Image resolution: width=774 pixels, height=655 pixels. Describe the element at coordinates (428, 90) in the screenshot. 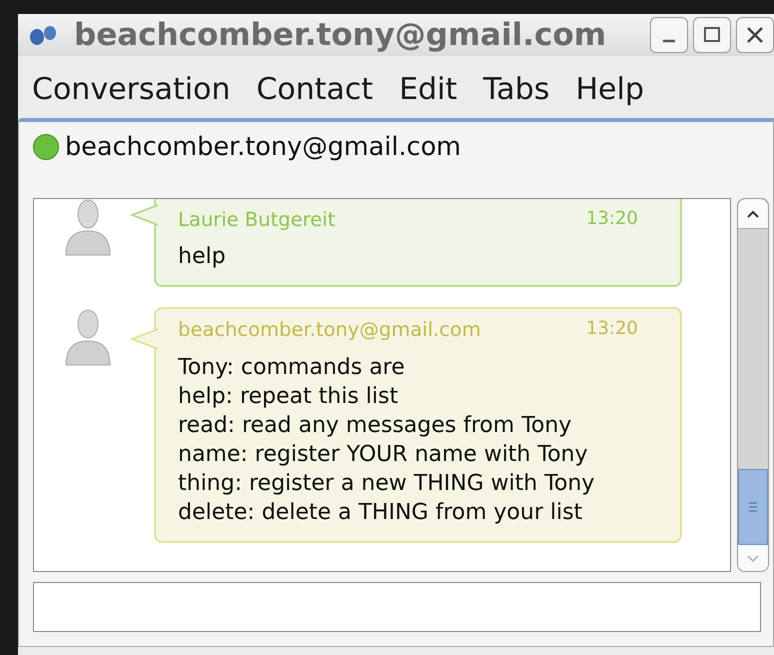

I see `menu-item: Edit` at that location.